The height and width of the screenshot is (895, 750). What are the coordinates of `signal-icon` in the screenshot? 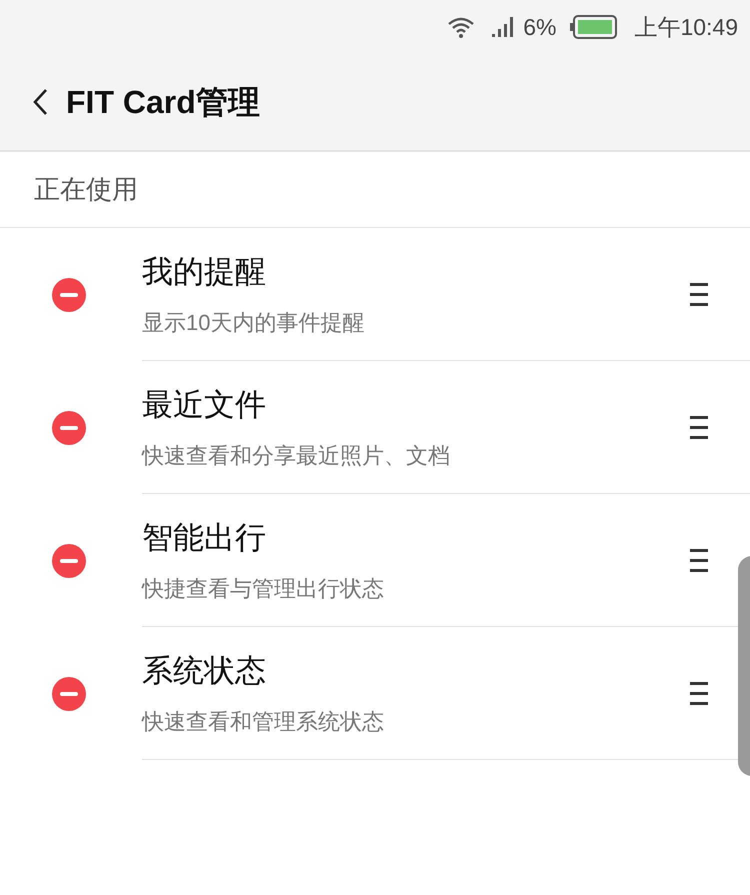 It's located at (502, 27).